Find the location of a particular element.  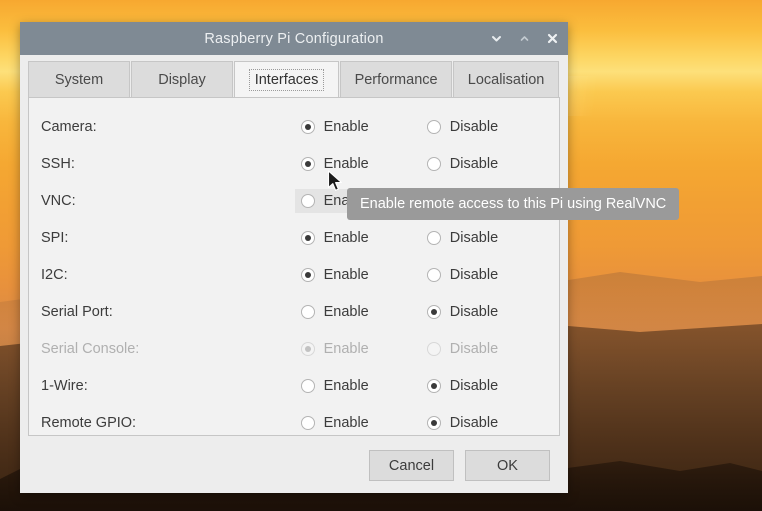

table-row: 1-Wire: Enable Disable is located at coordinates (294, 385).